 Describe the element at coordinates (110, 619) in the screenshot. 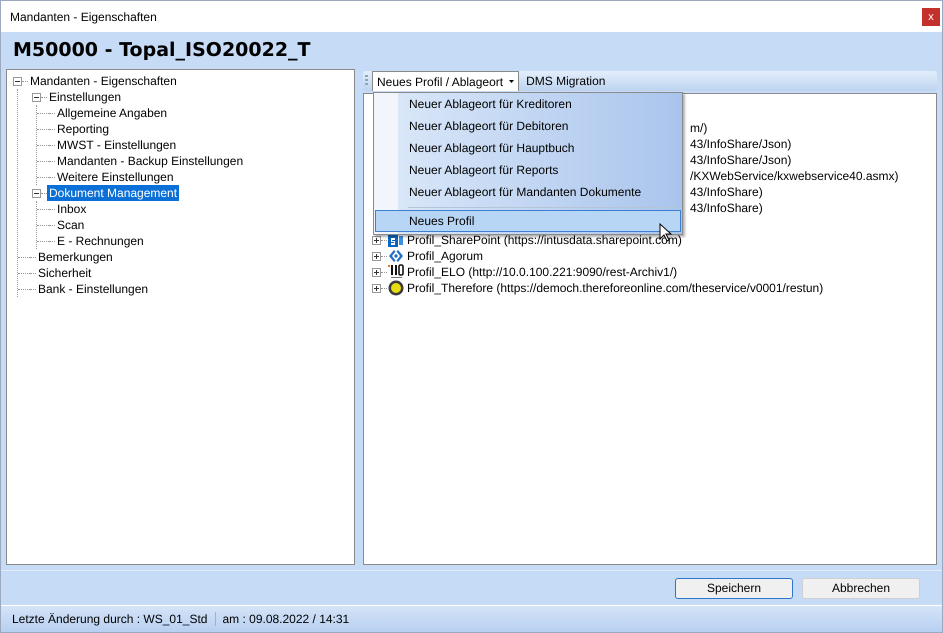

I see `last-change-text: Letzte Änderung durch : WS_01_Std` at that location.